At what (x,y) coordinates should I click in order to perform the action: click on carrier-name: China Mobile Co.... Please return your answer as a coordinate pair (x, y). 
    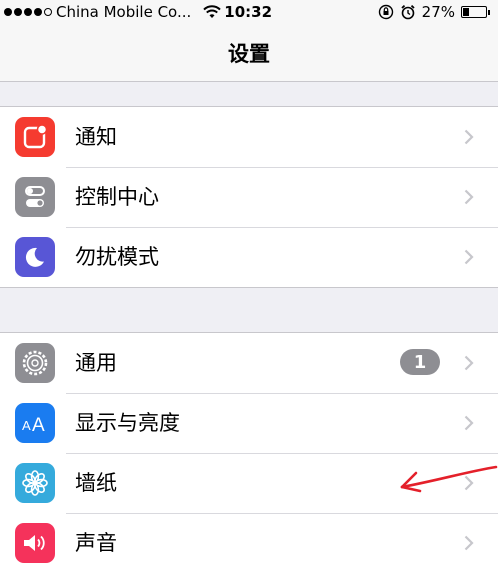
    Looking at the image, I should click on (124, 12).